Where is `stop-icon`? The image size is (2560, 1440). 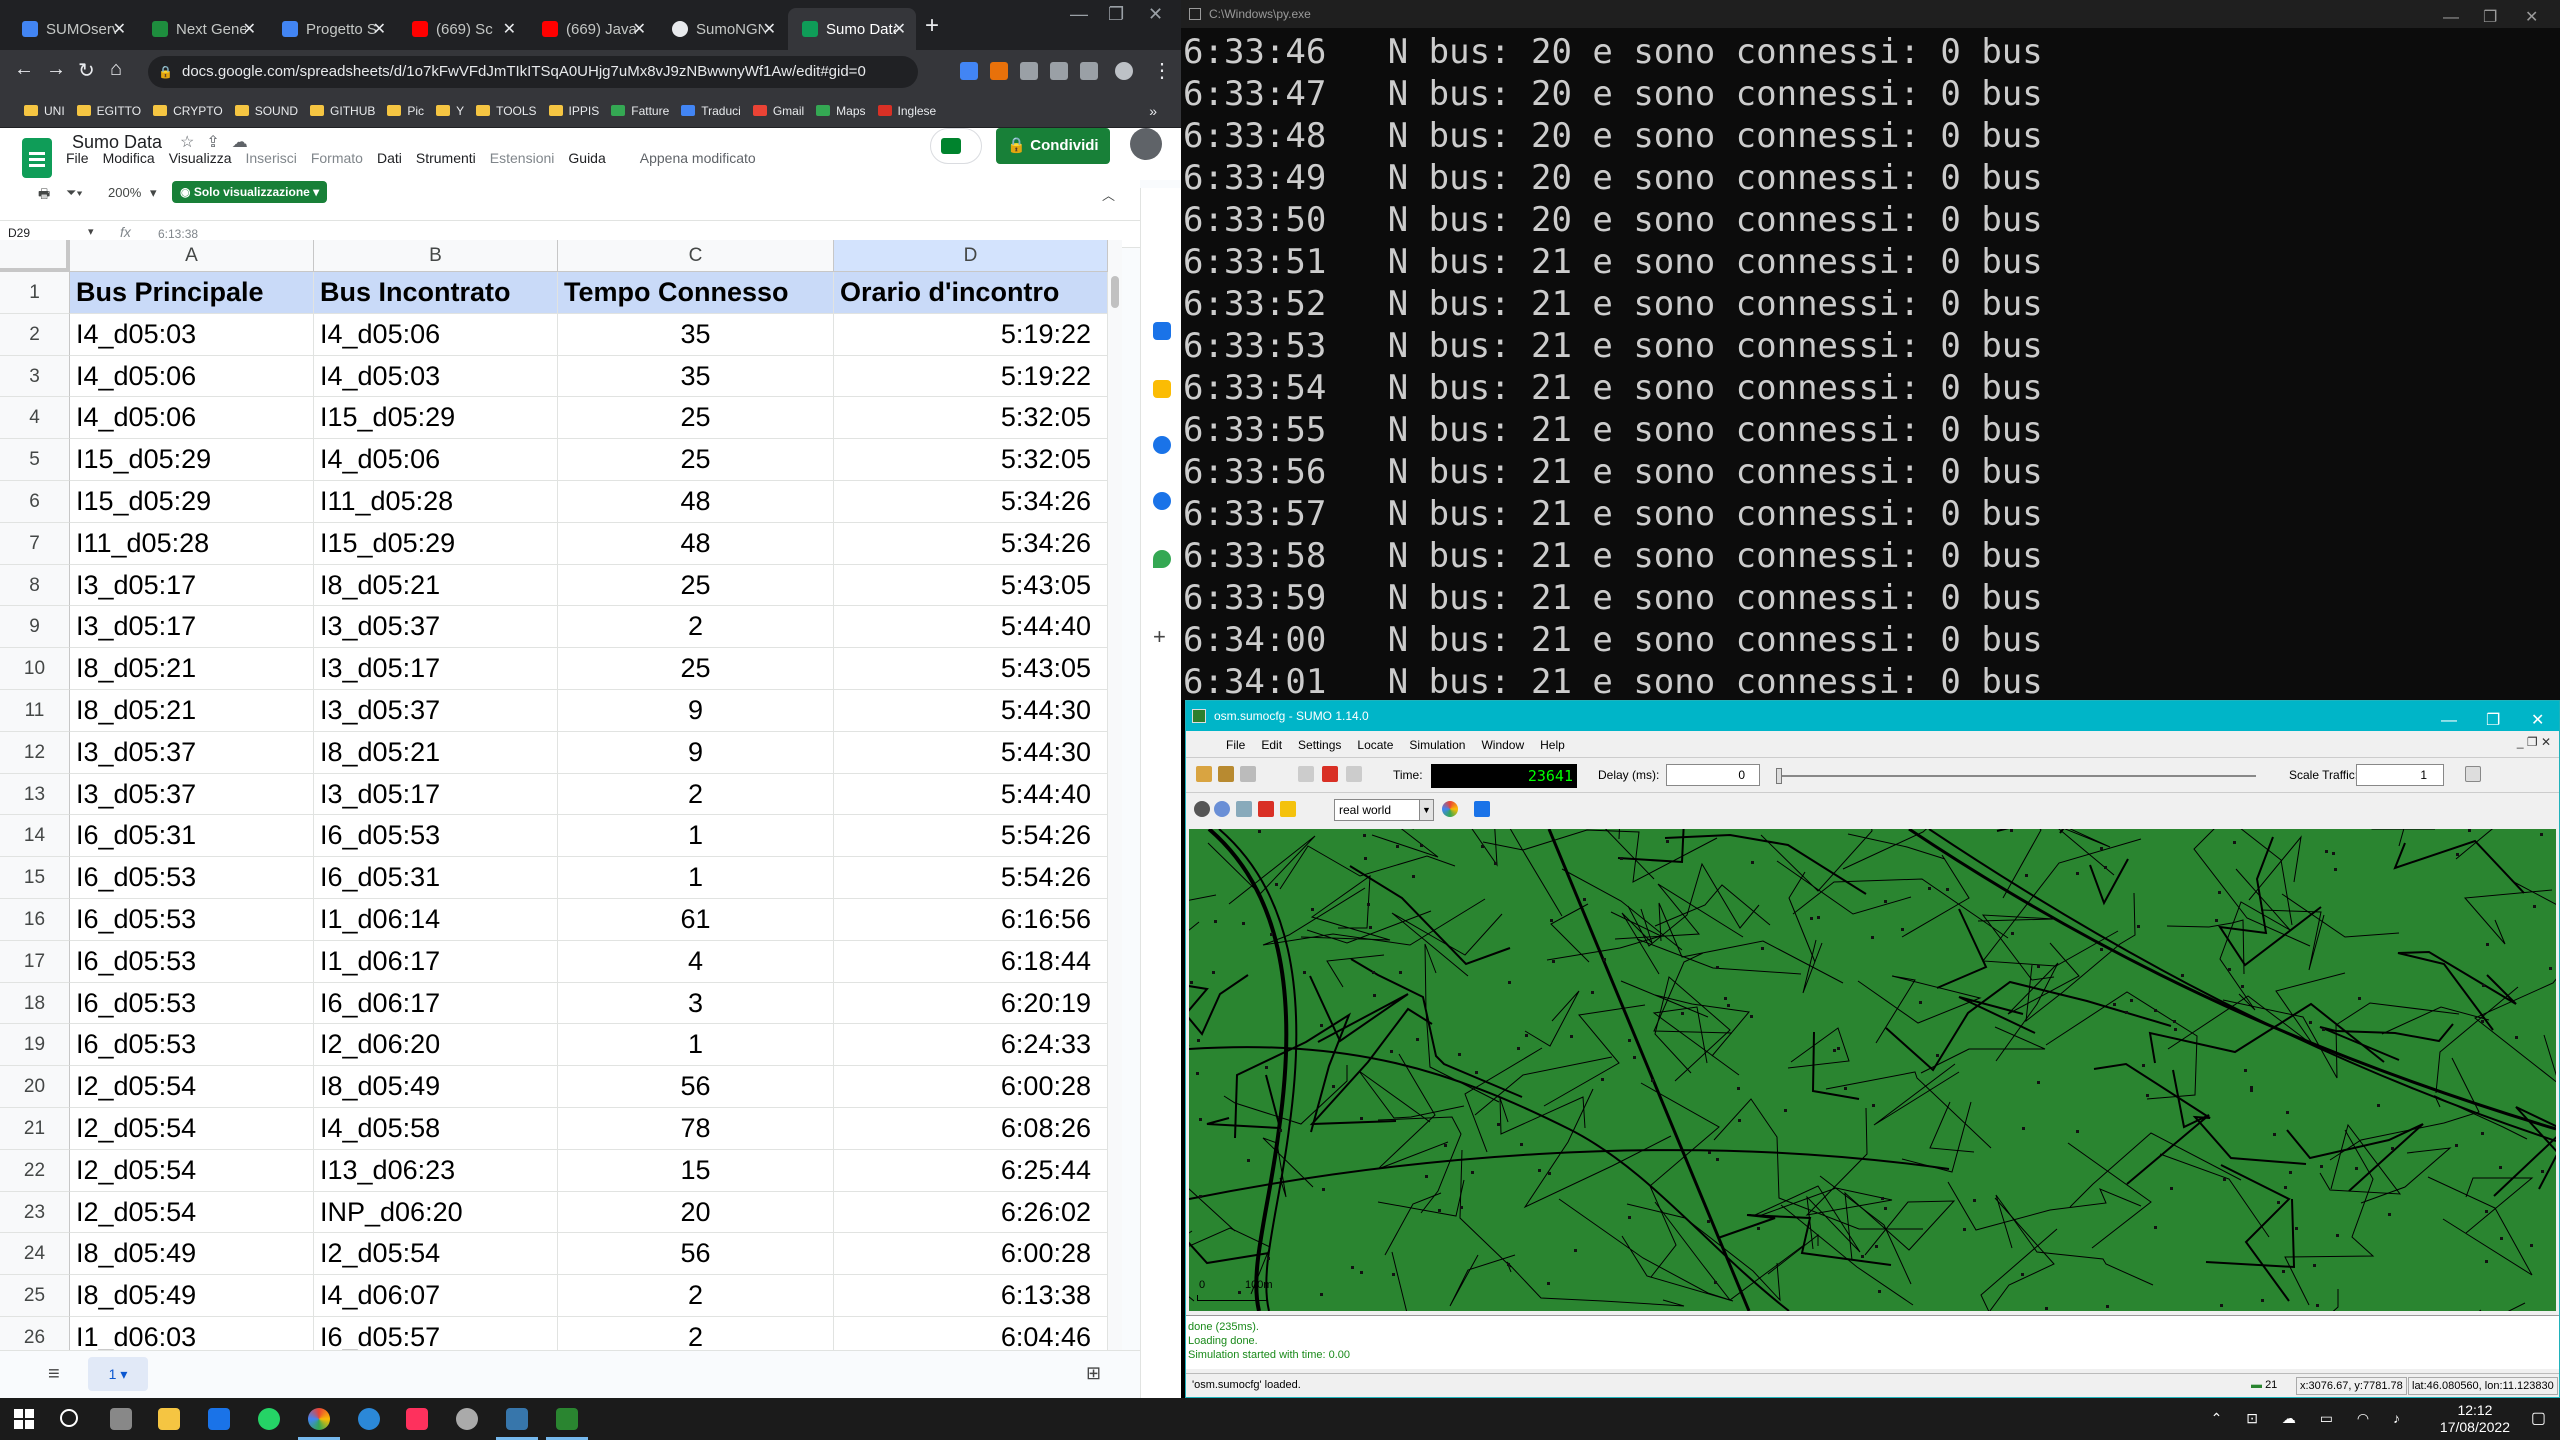
stop-icon is located at coordinates (1330, 774).